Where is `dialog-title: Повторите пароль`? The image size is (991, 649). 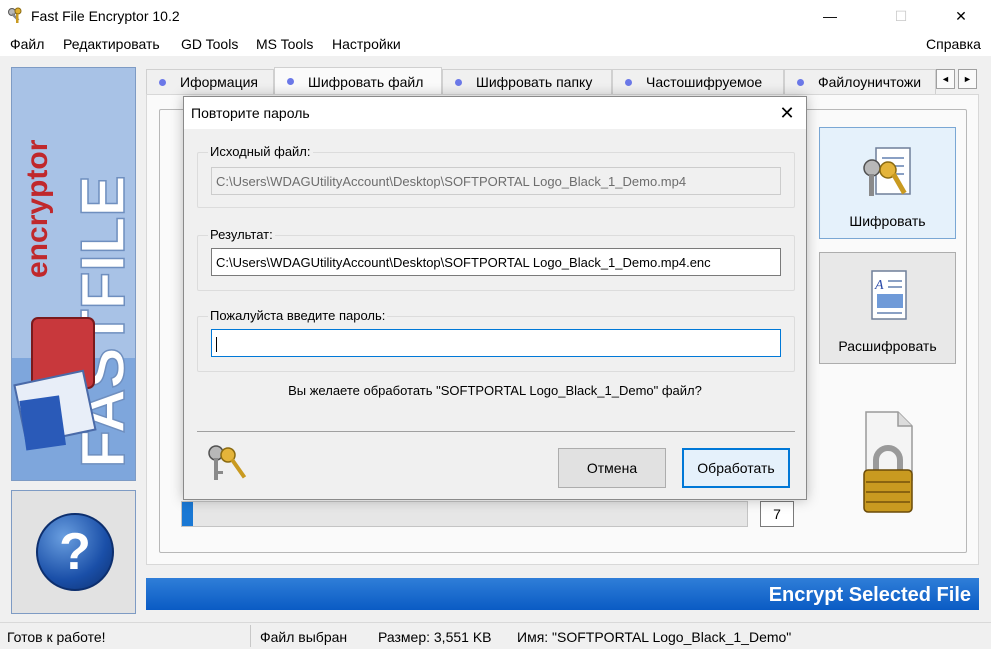
dialog-title: Повторите пароль is located at coordinates (250, 113).